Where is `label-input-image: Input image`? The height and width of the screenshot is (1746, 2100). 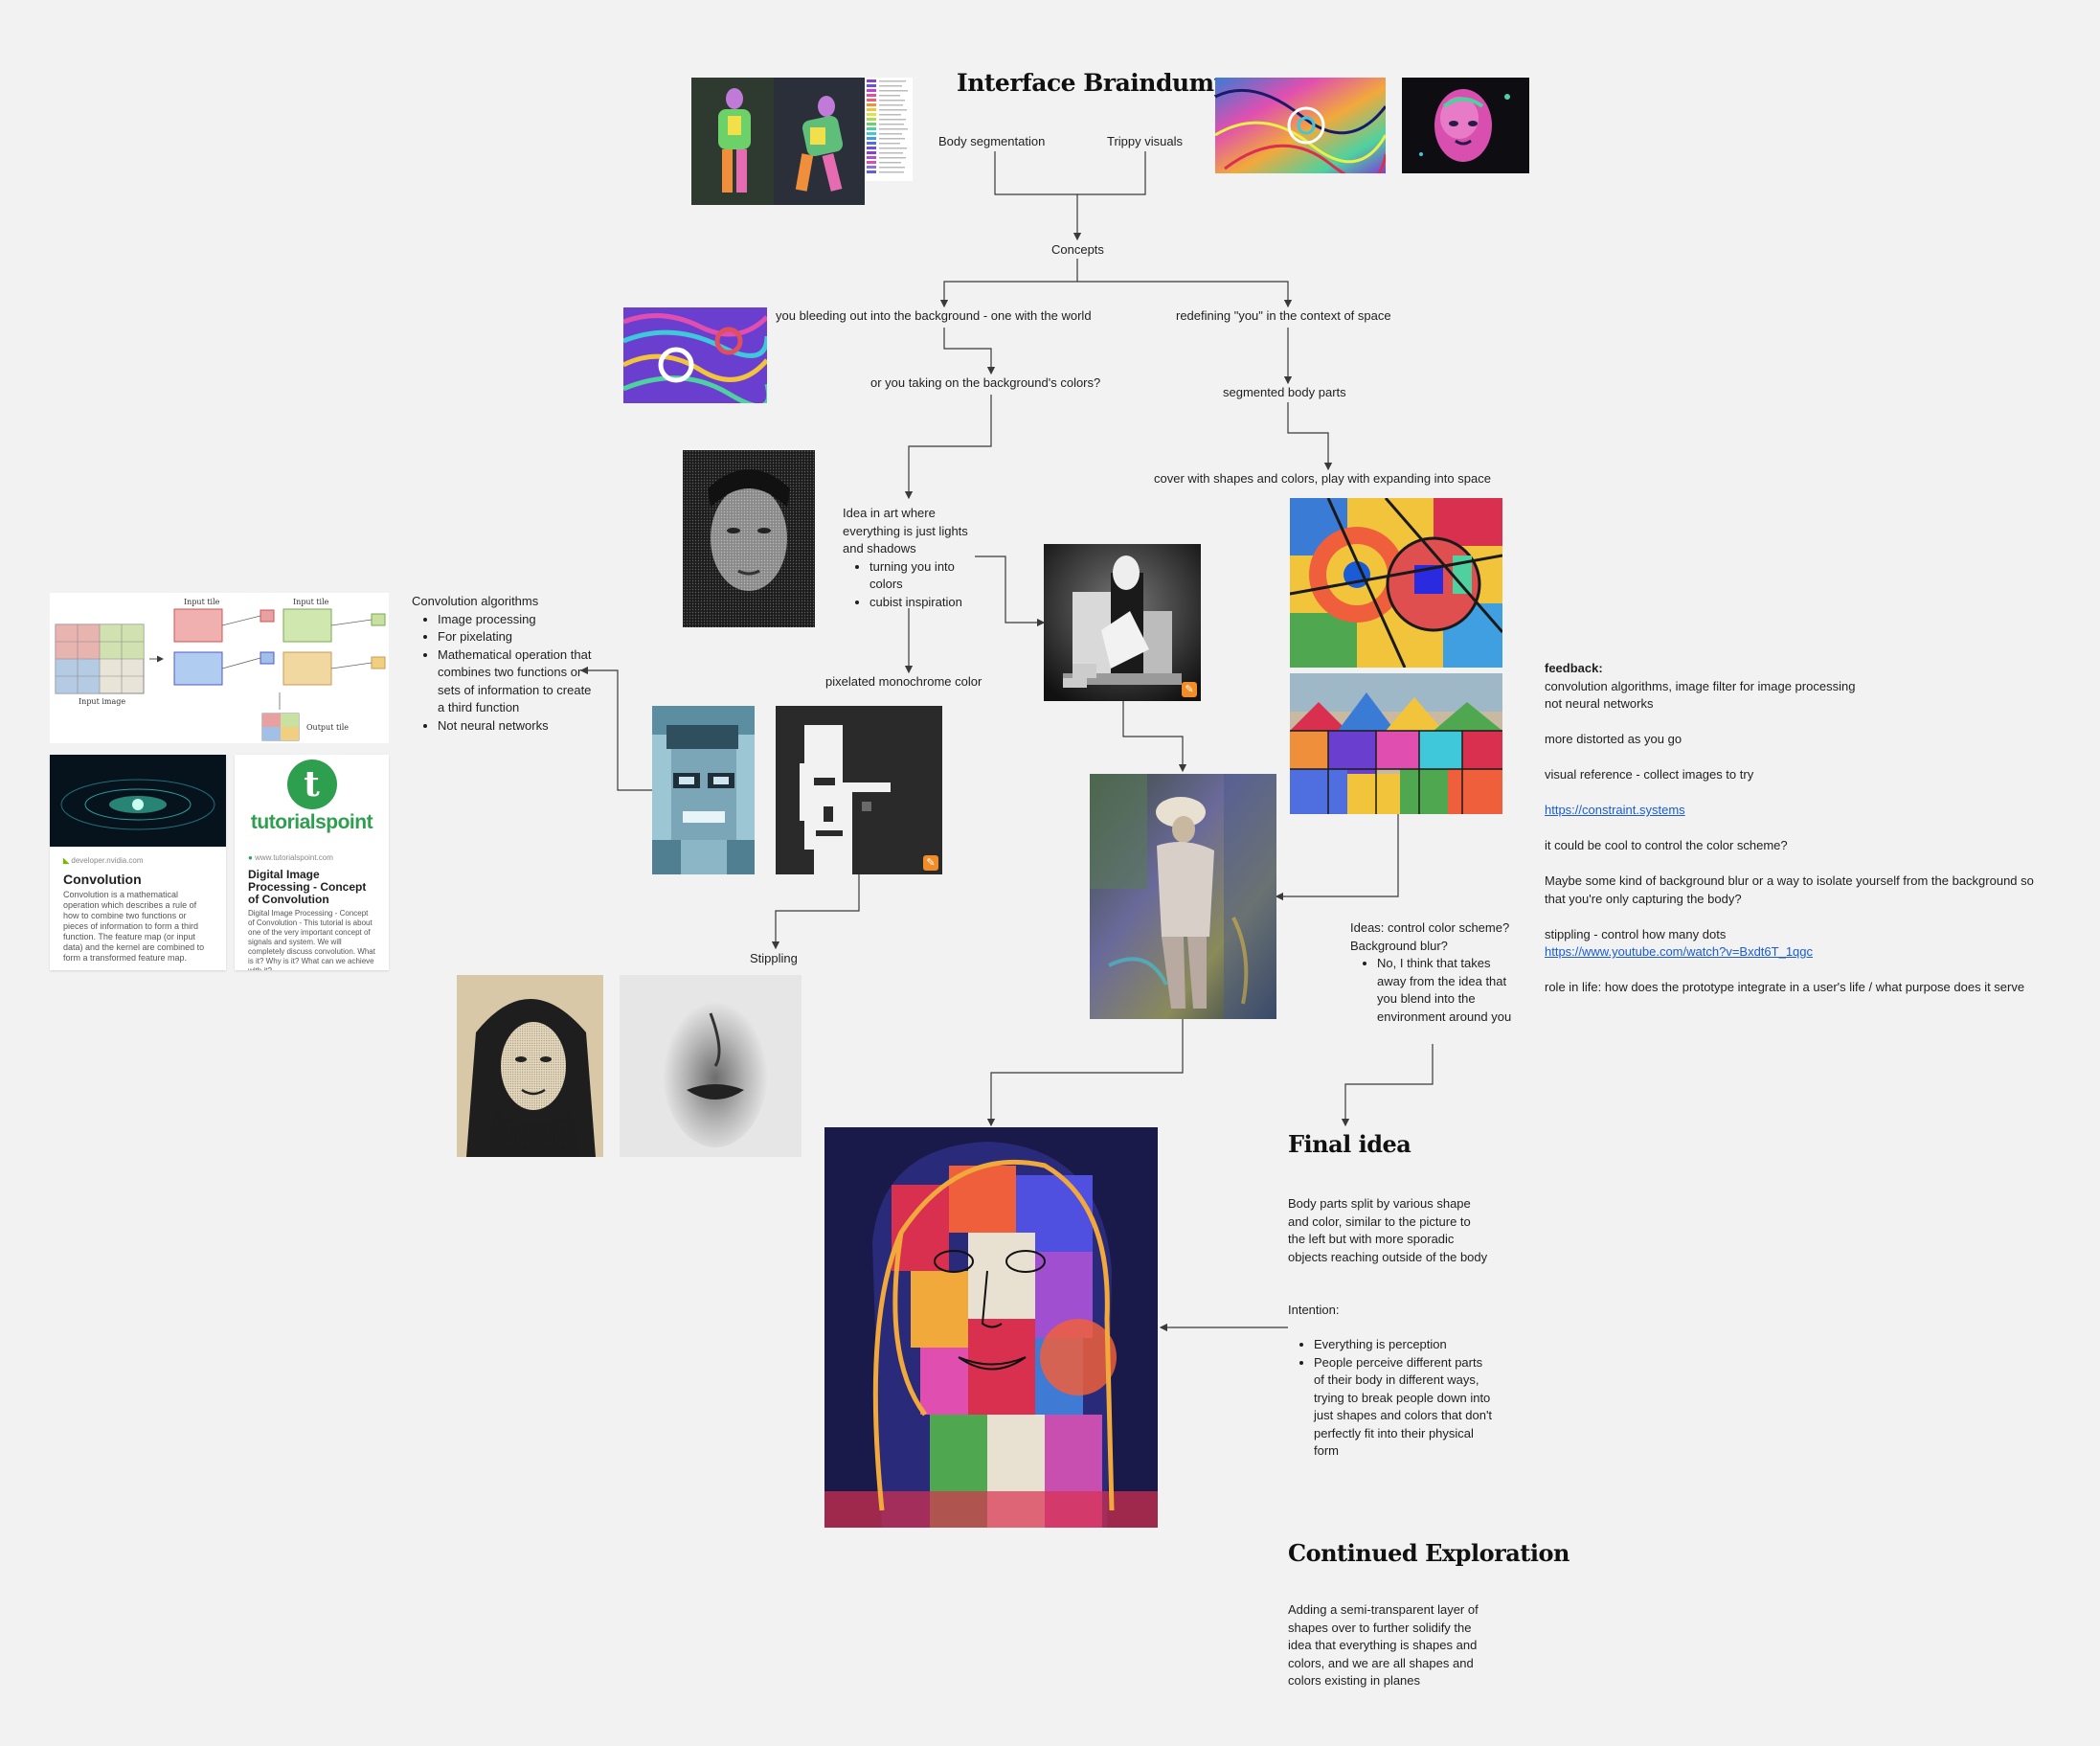
label-input-image: Input image is located at coordinates (102, 701).